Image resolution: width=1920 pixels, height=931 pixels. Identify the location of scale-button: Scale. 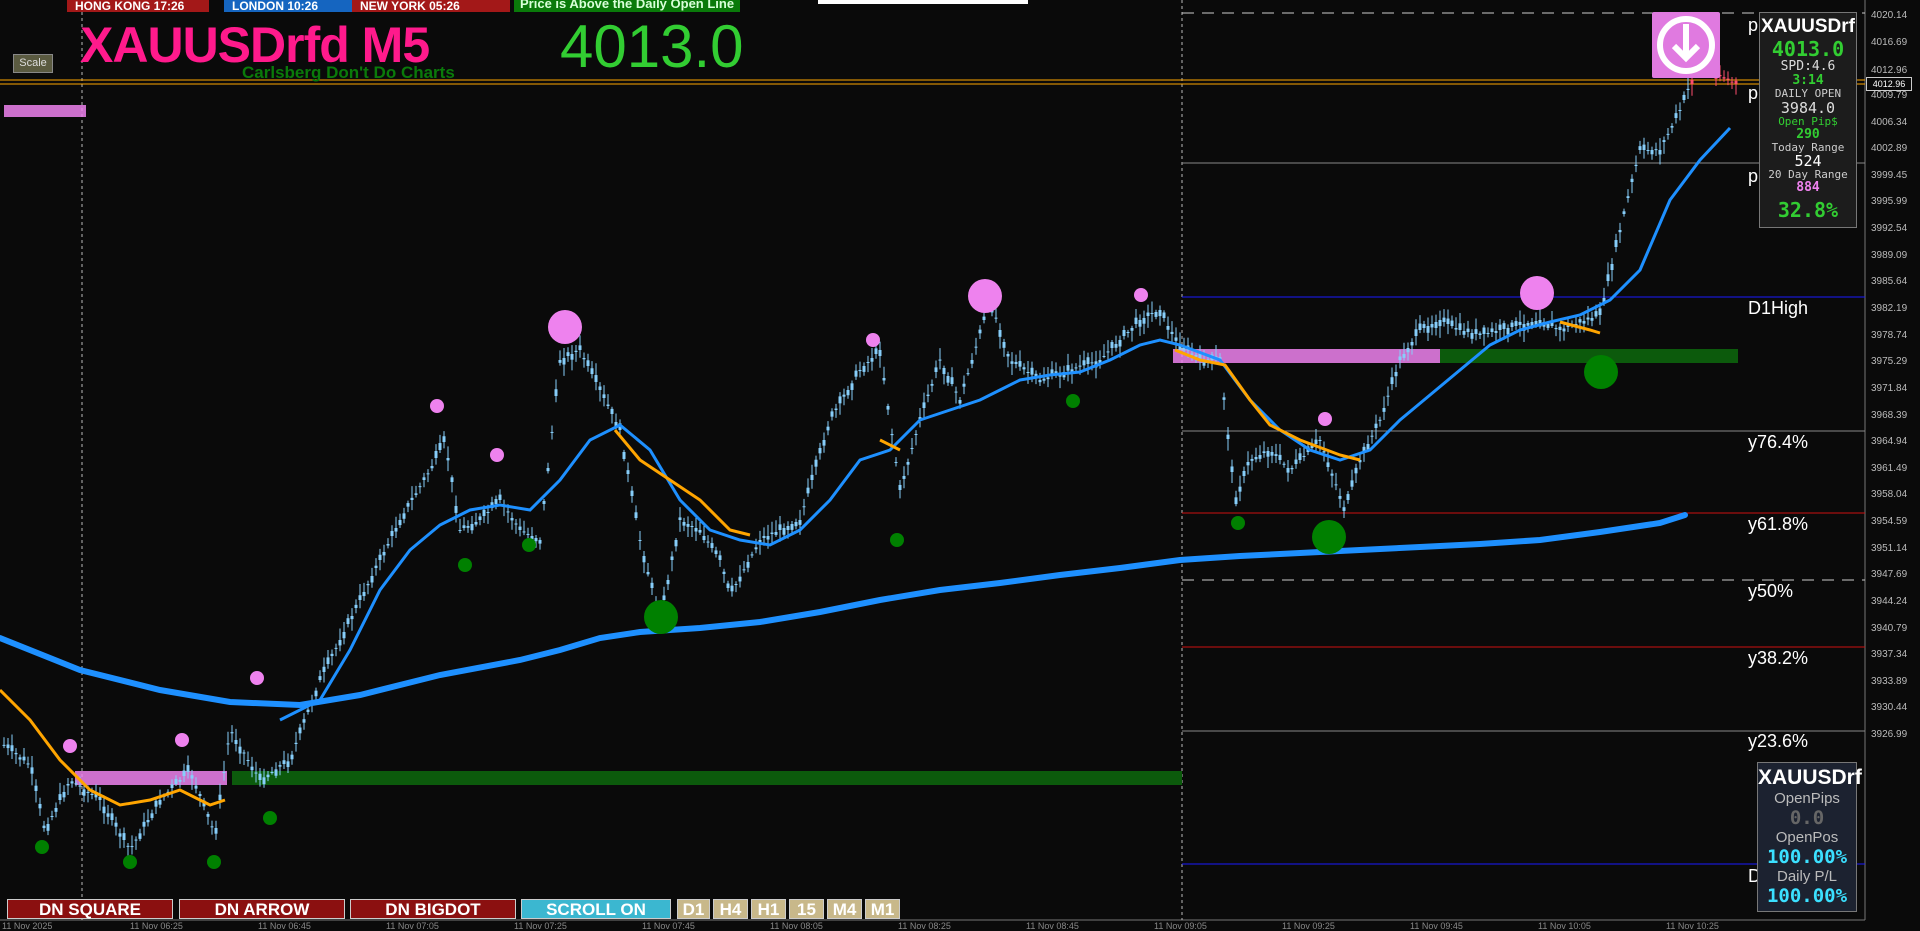
(33, 63).